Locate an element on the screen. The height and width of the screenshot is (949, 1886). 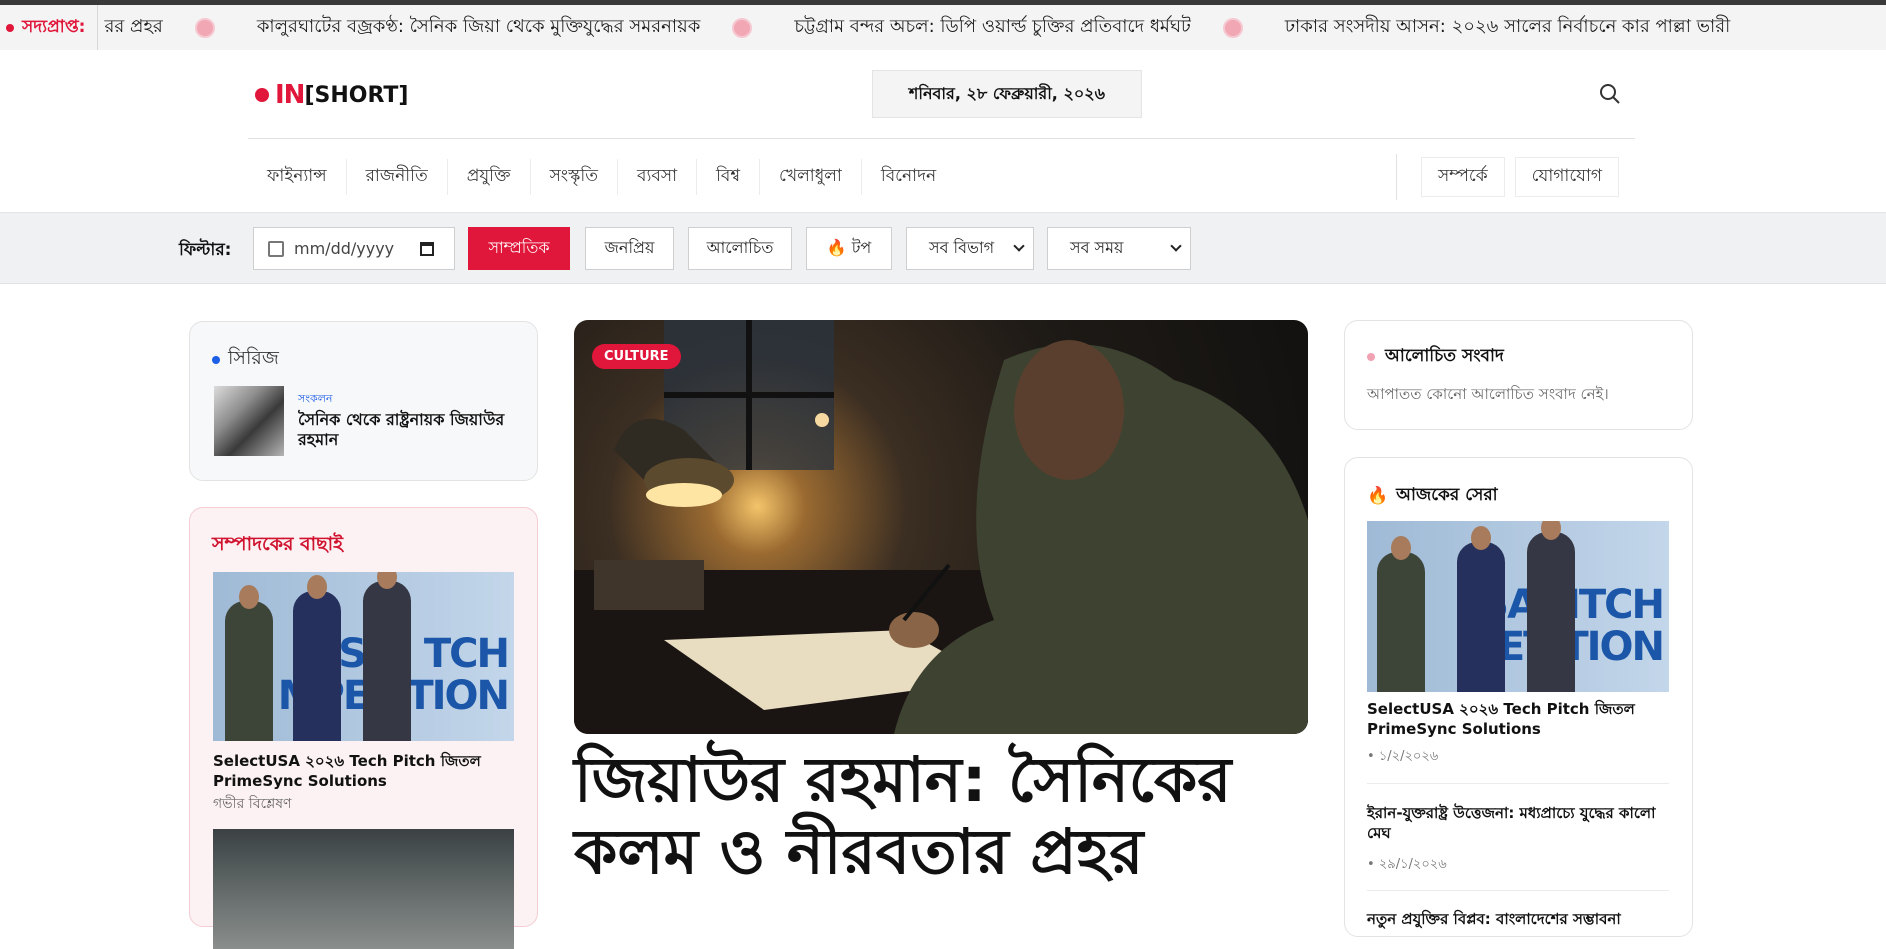
series-heading: সিরিজ is located at coordinates (245, 360).